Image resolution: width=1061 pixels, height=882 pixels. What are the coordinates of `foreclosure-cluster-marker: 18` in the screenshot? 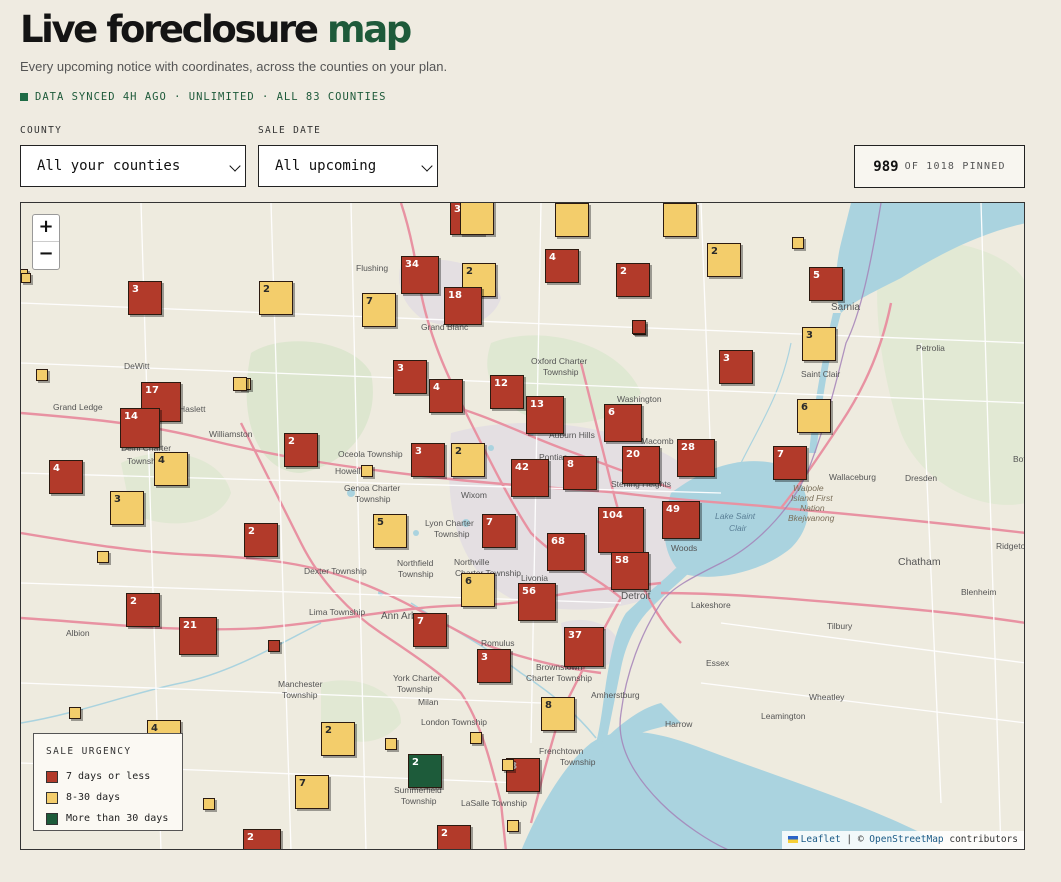 It's located at (463, 306).